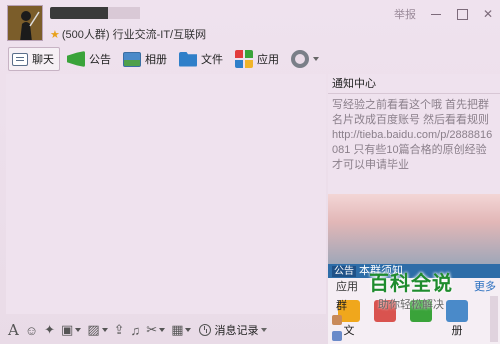  What do you see at coordinates (119, 330) in the screenshot?
I see `upload-icon: ⇪` at bounding box center [119, 330].